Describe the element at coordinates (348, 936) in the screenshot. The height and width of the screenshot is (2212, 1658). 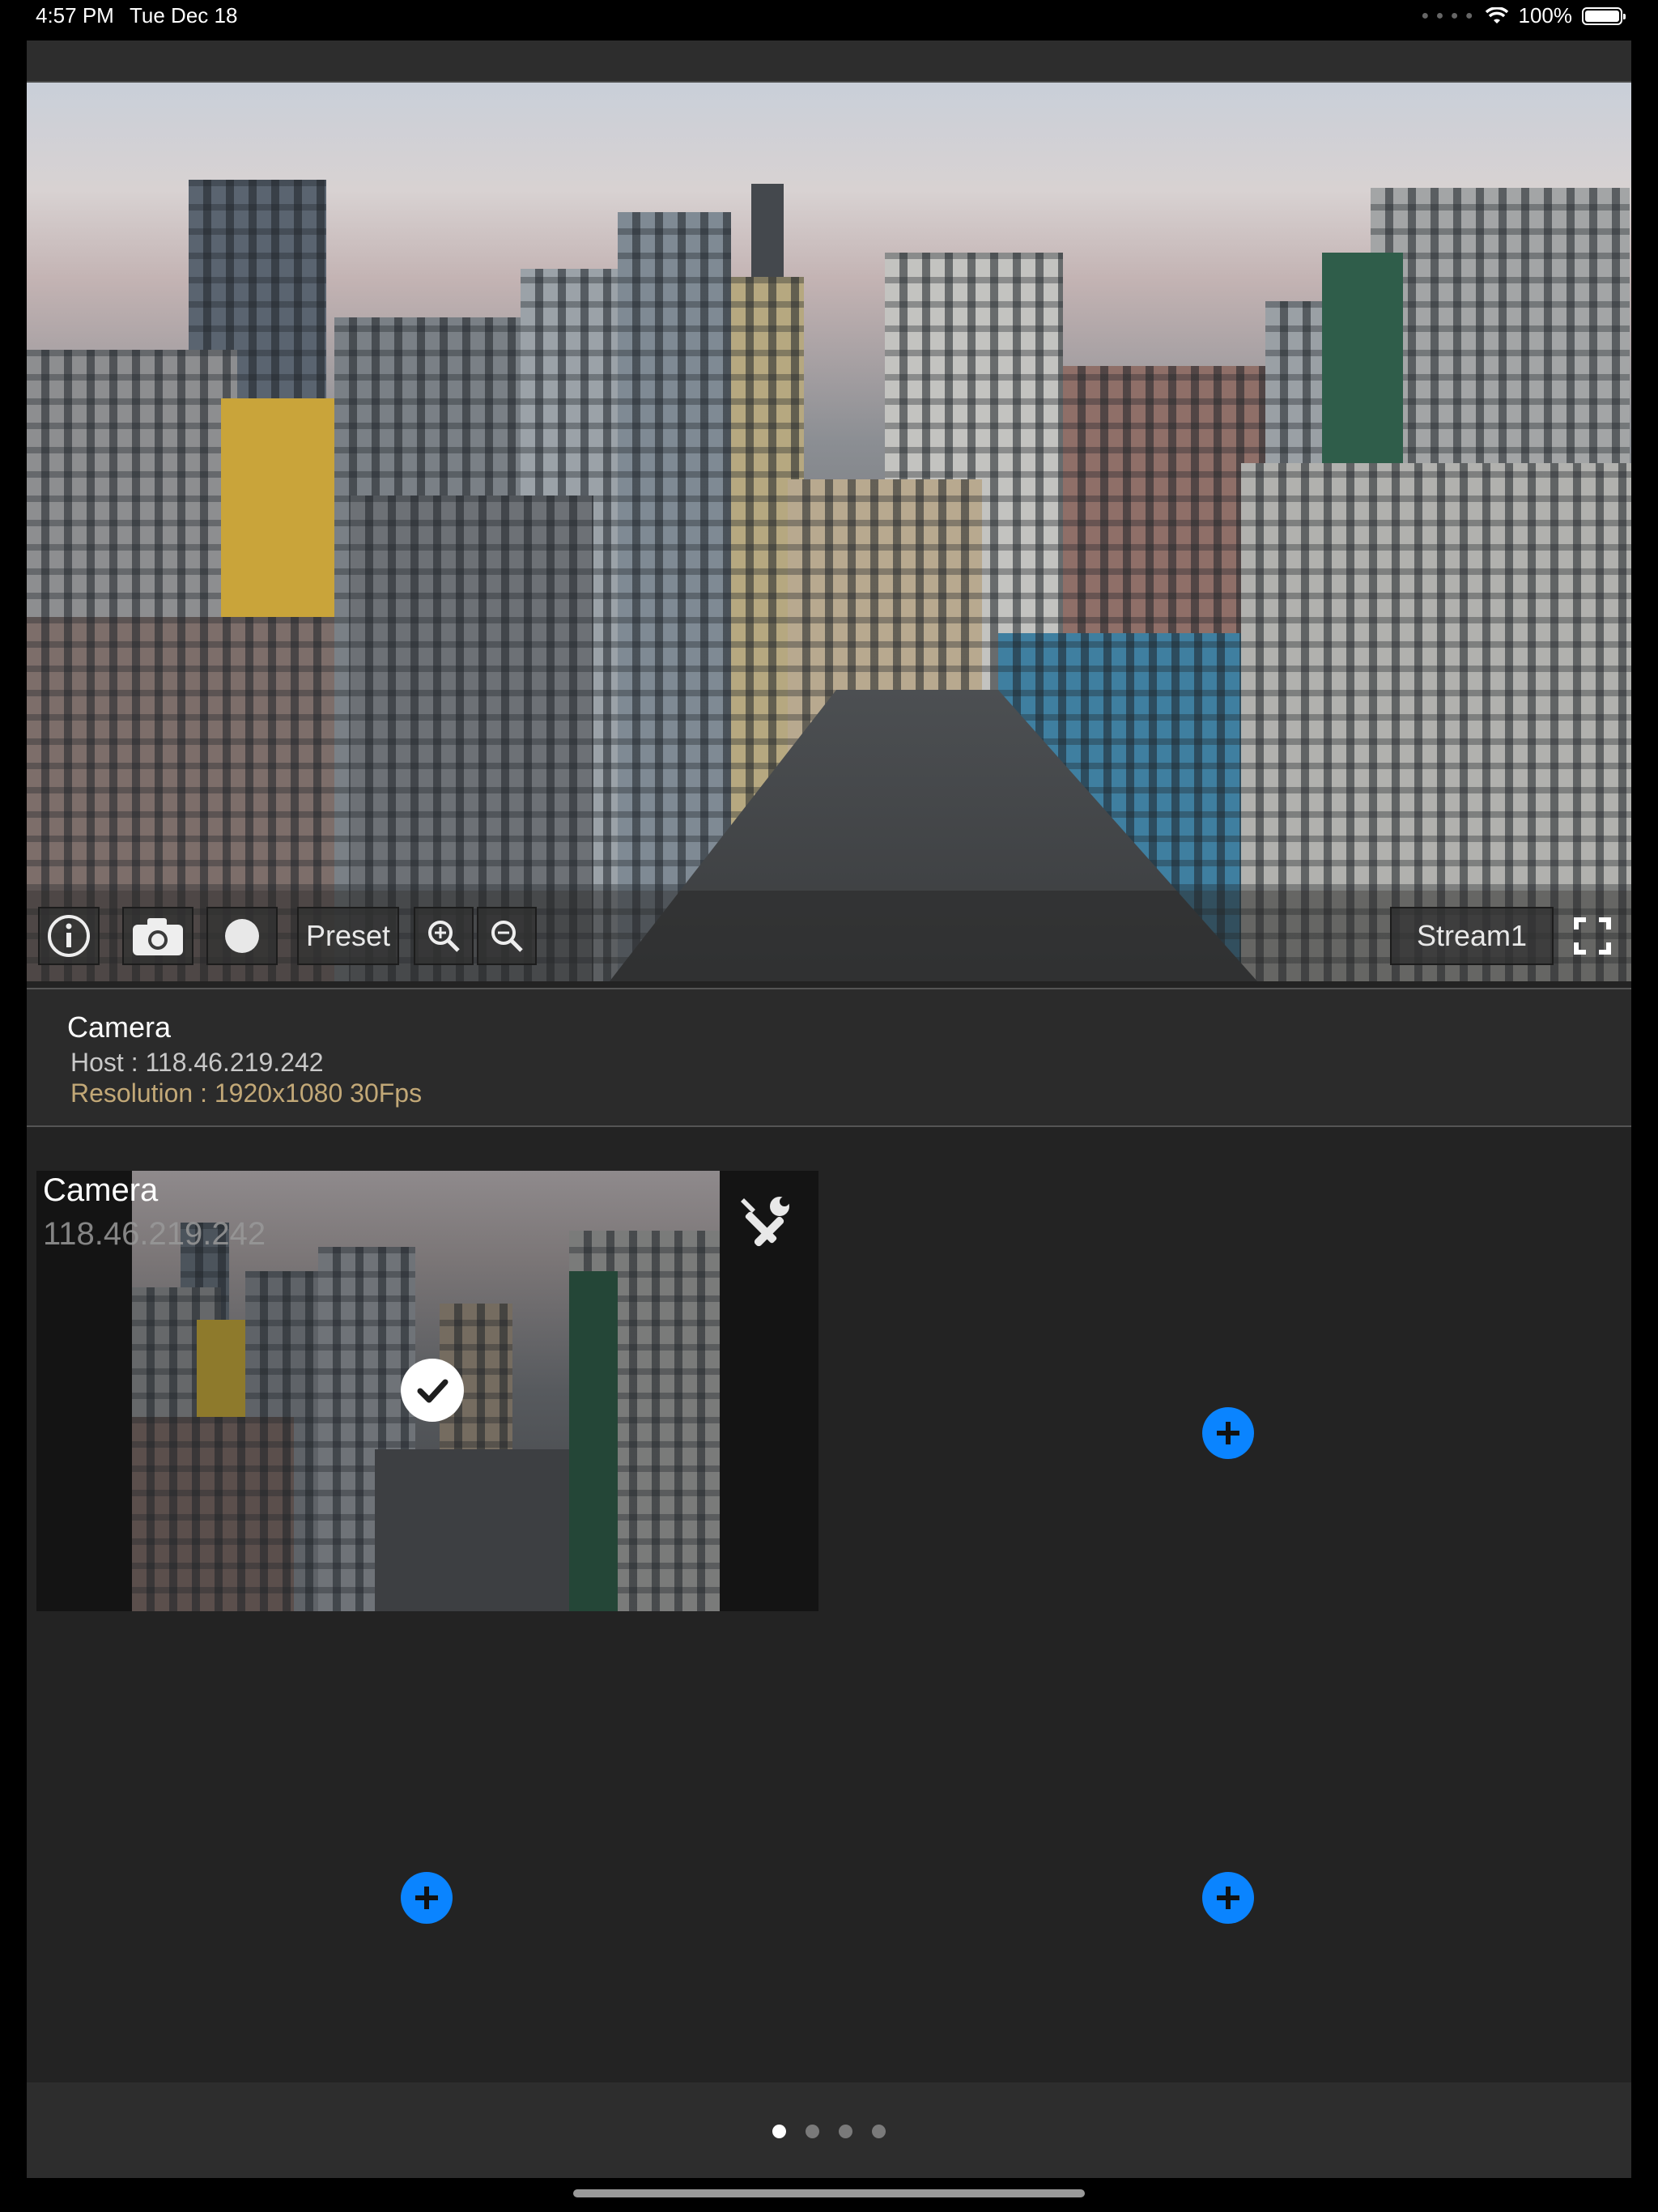
I see `preset-button: Preset` at that location.